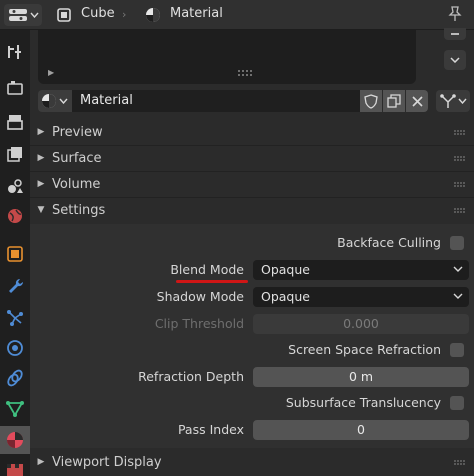 The image size is (474, 476). I want to click on material-name-field: Material, so click(216, 101).